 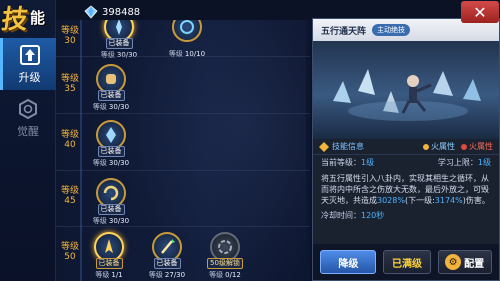 What do you see at coordinates (453, 262) in the screenshot?
I see `gear-icon: ⚙` at bounding box center [453, 262].